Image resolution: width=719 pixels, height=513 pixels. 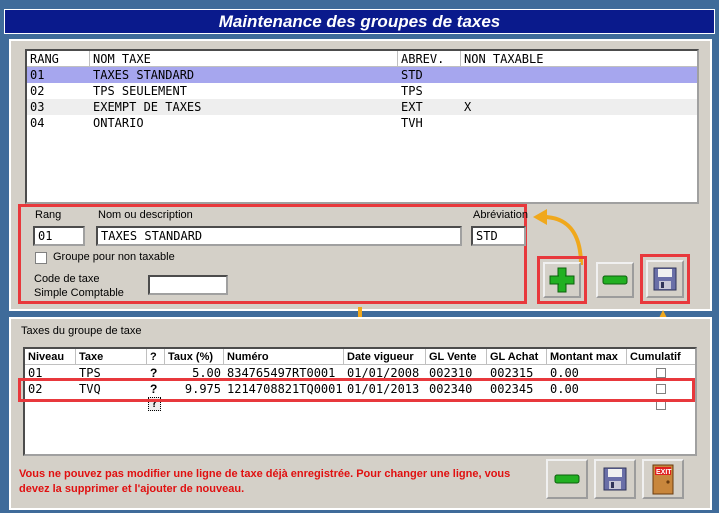 I want to click on cell-abrev: EXT, so click(x=412, y=107).